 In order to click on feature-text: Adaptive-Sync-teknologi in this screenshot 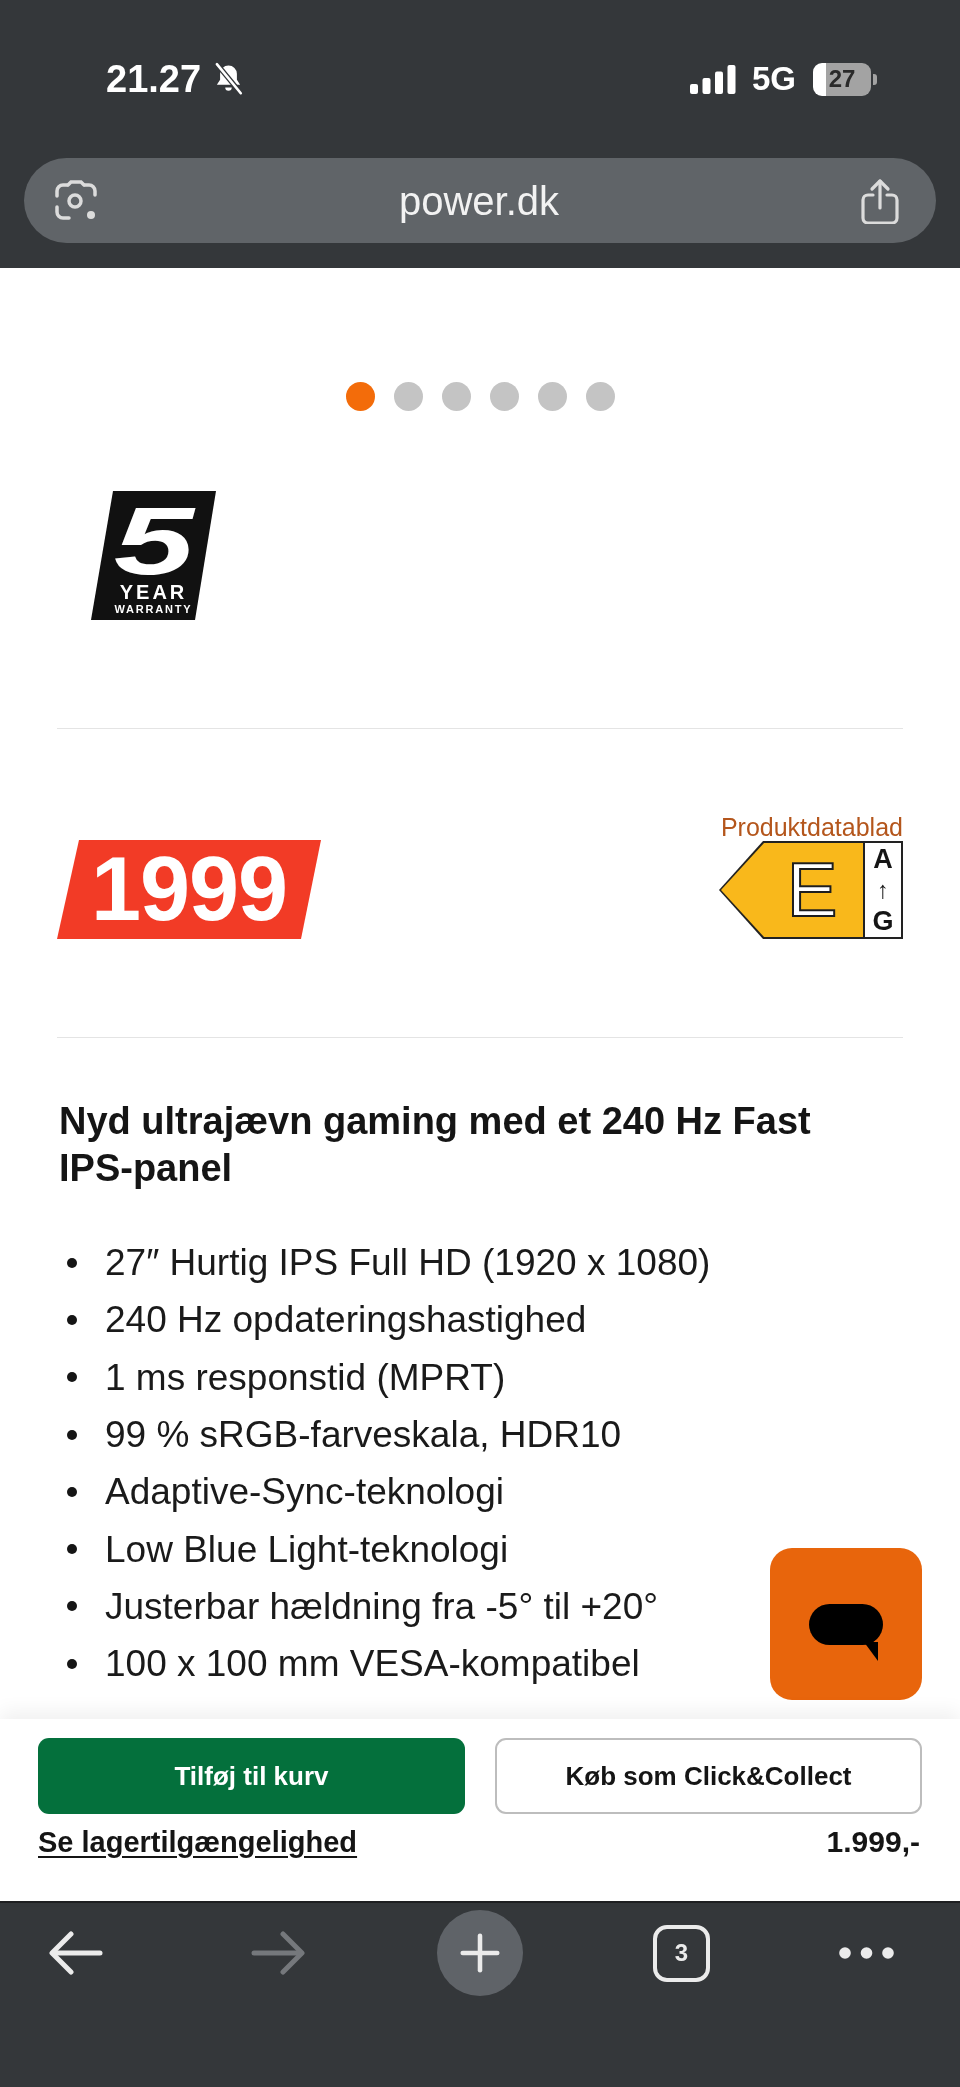, I will do `click(304, 1492)`.